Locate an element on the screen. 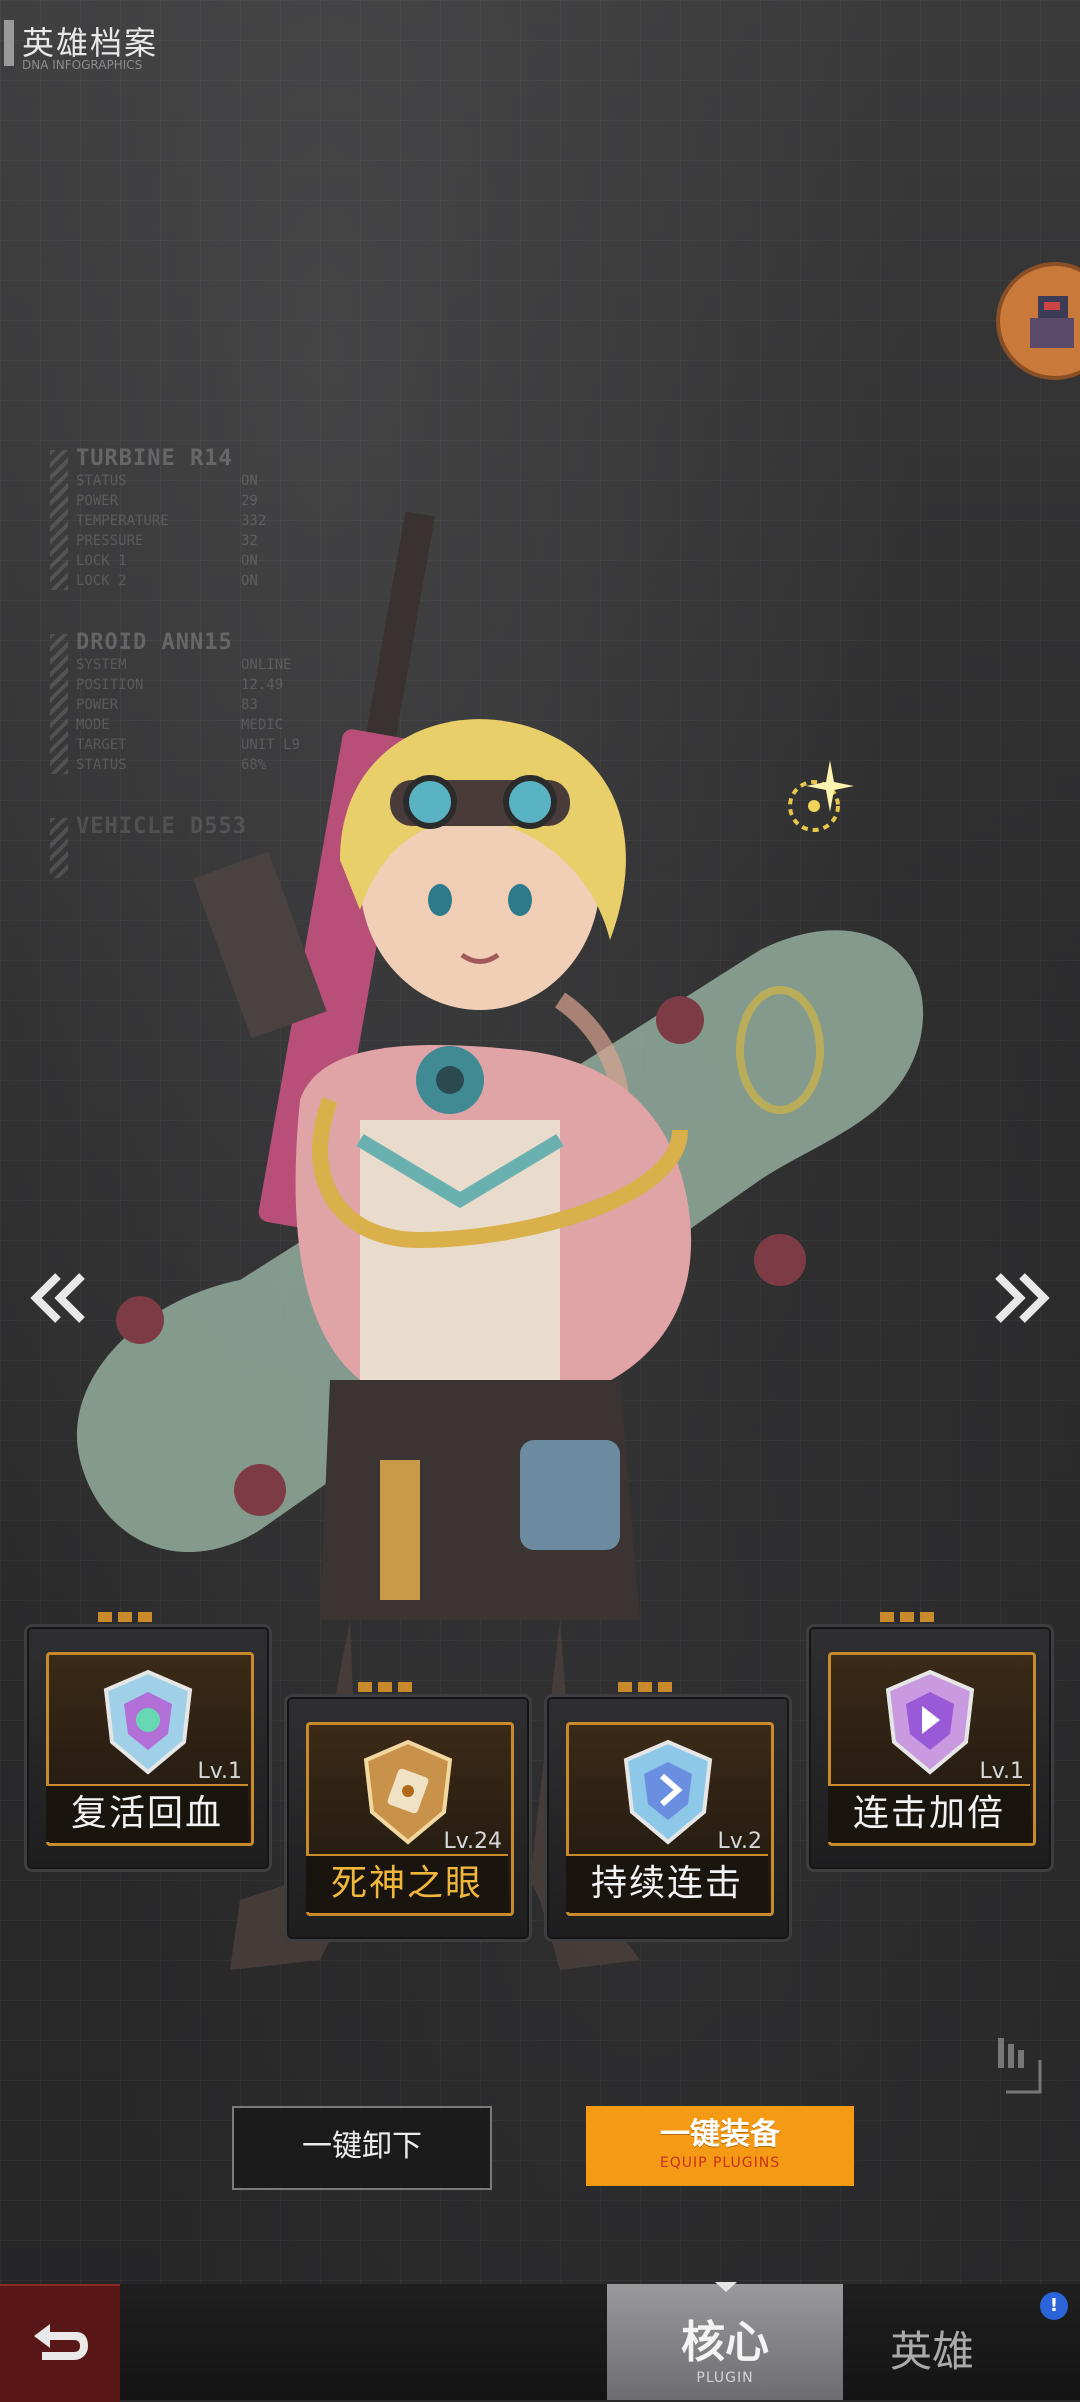 The height and width of the screenshot is (2402, 1080). page-subtitle: DNA INFOGRAPHICS is located at coordinates (82, 65).